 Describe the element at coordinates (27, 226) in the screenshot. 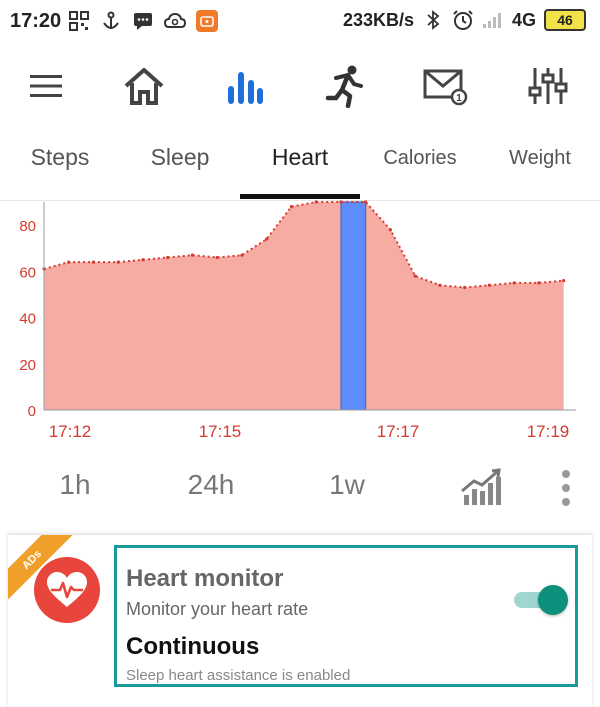

I see `y-tick-label: 80` at that location.